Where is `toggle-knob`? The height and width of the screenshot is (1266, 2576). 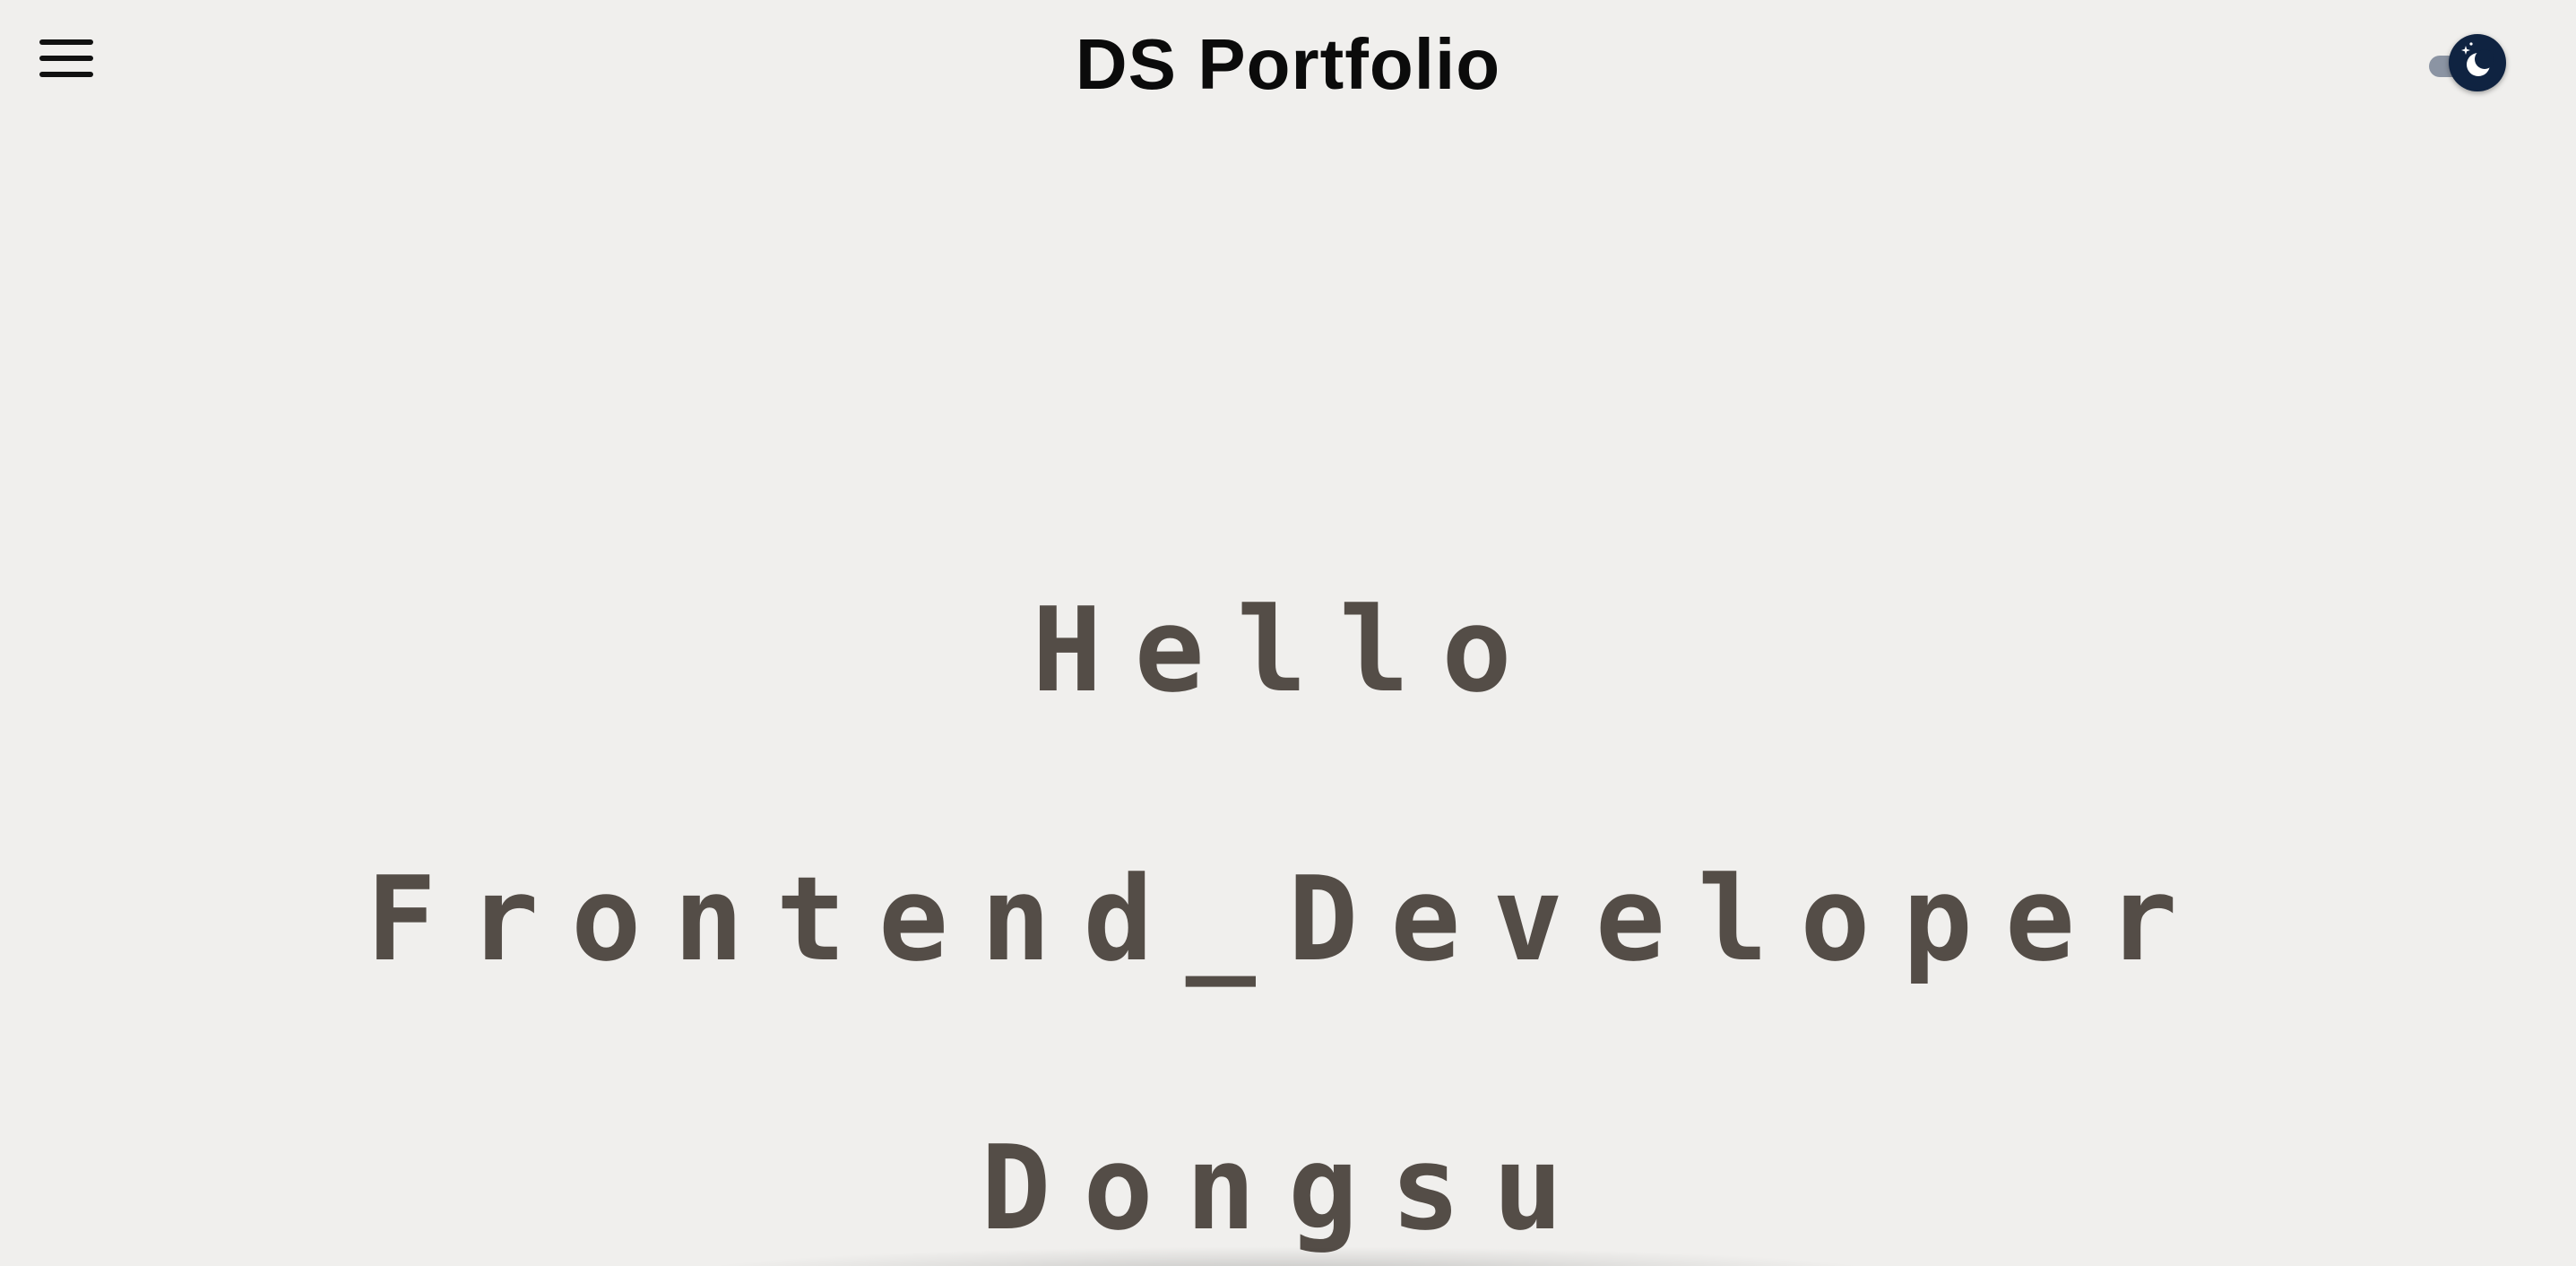
toggle-knob is located at coordinates (2477, 62).